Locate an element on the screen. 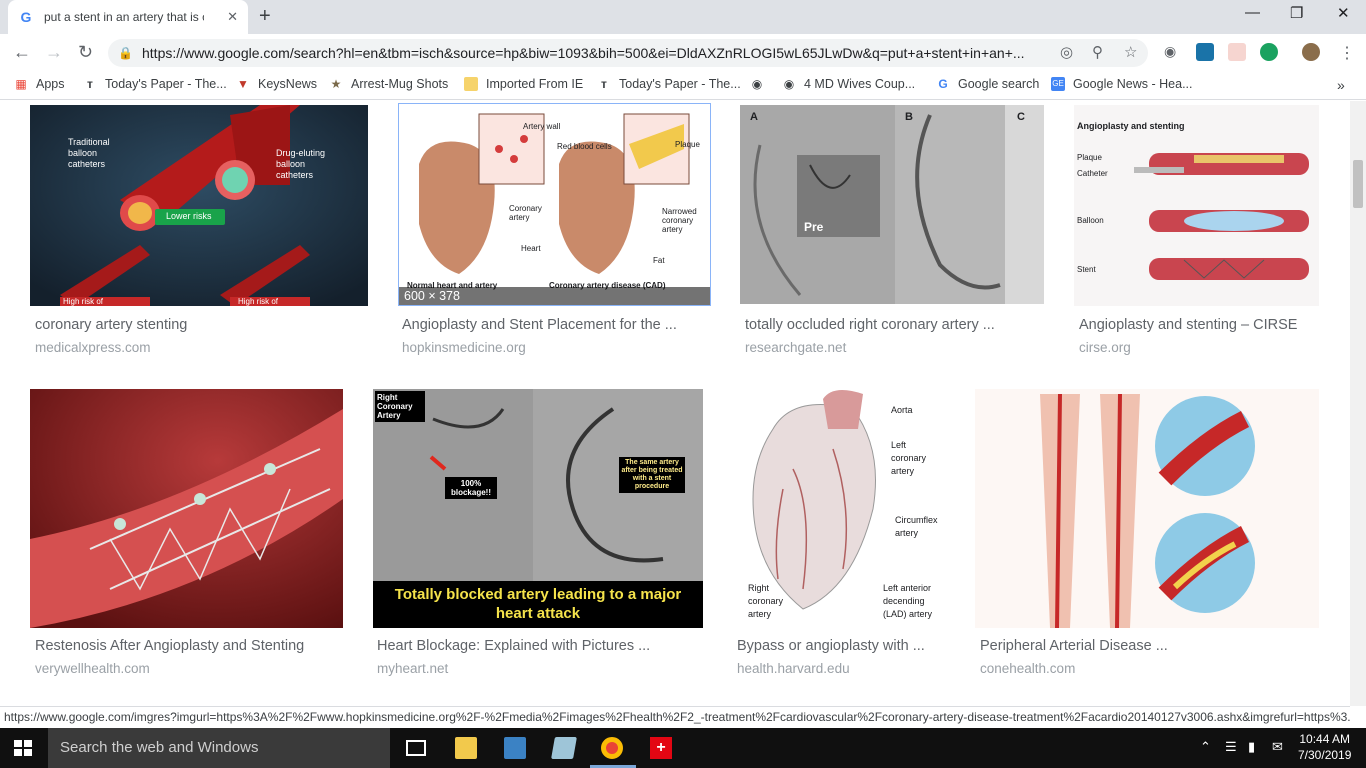 The height and width of the screenshot is (768, 1366). bookmarks-overflow-icon: » is located at coordinates (1341, 85).